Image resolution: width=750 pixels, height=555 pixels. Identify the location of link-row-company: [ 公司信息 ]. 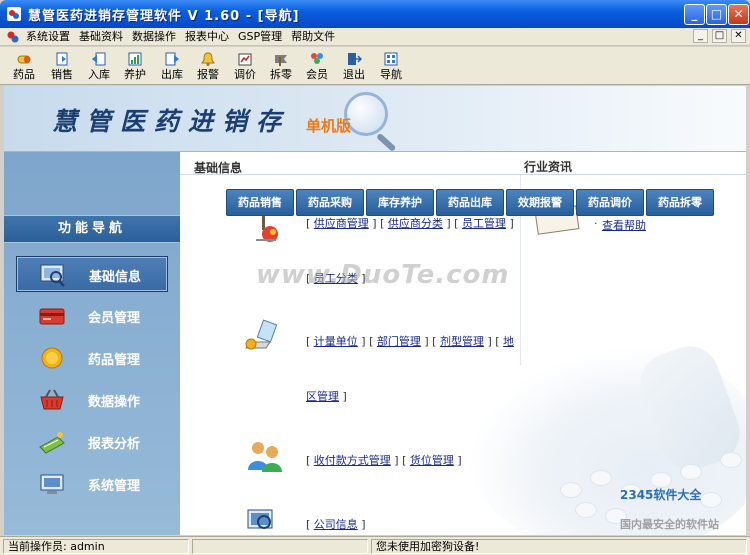
(336, 524).